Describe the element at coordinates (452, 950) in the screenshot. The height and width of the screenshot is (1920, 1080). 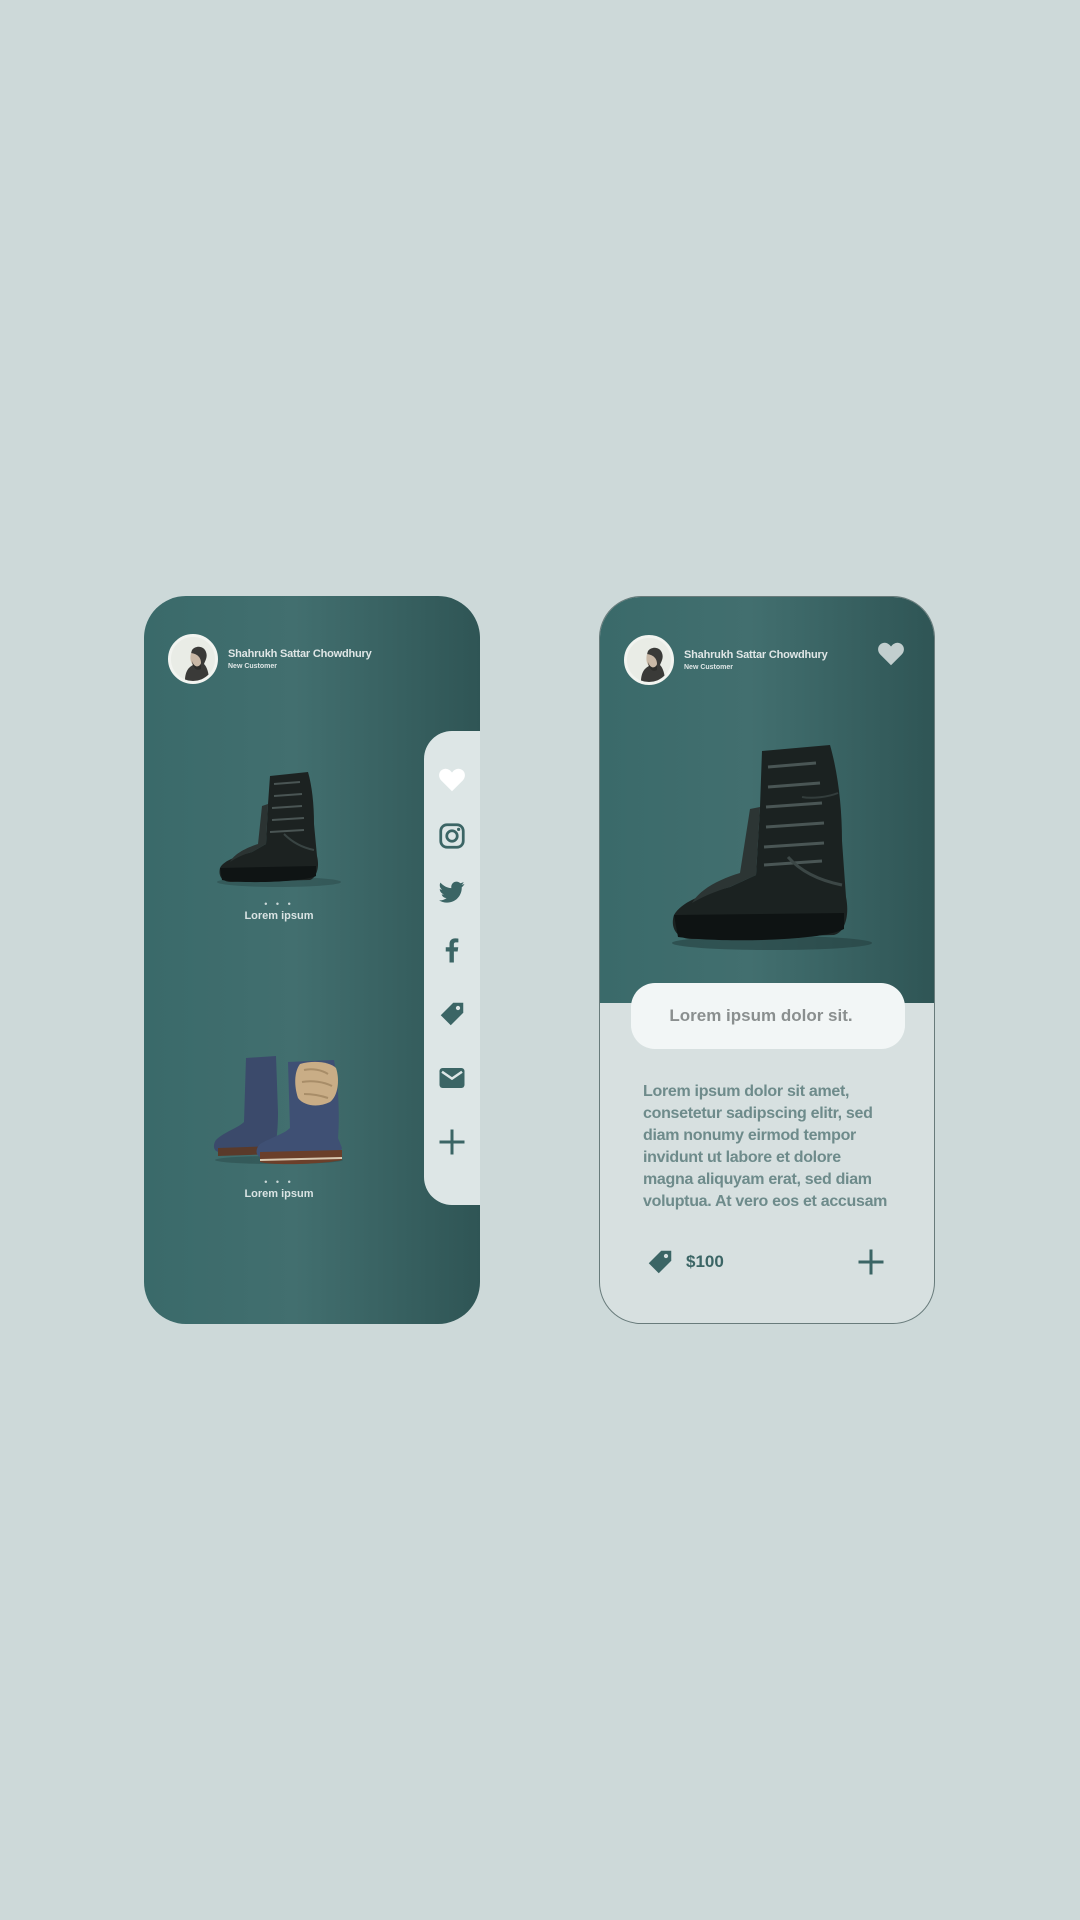
I see `facebook-icon` at that location.